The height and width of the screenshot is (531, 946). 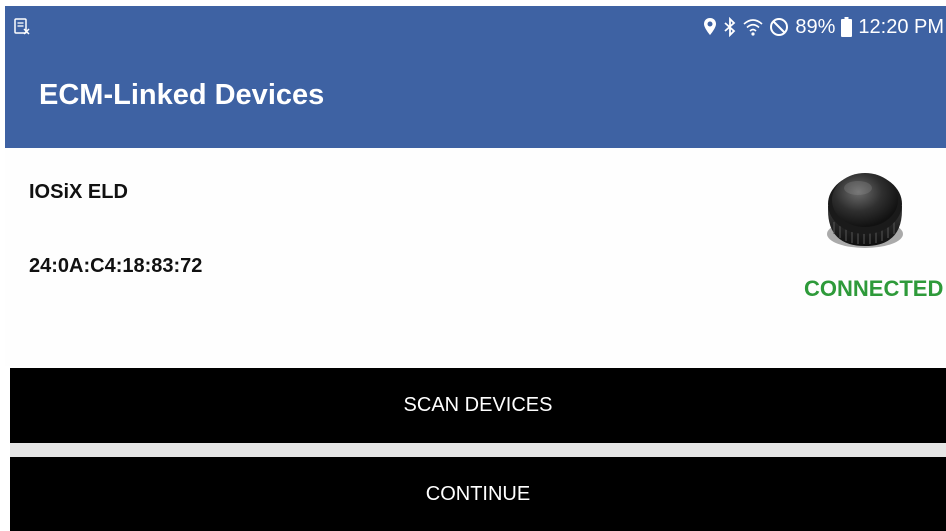 What do you see at coordinates (116, 266) in the screenshot?
I see `device-mac-address: 24:0A:C4:18:83:72` at bounding box center [116, 266].